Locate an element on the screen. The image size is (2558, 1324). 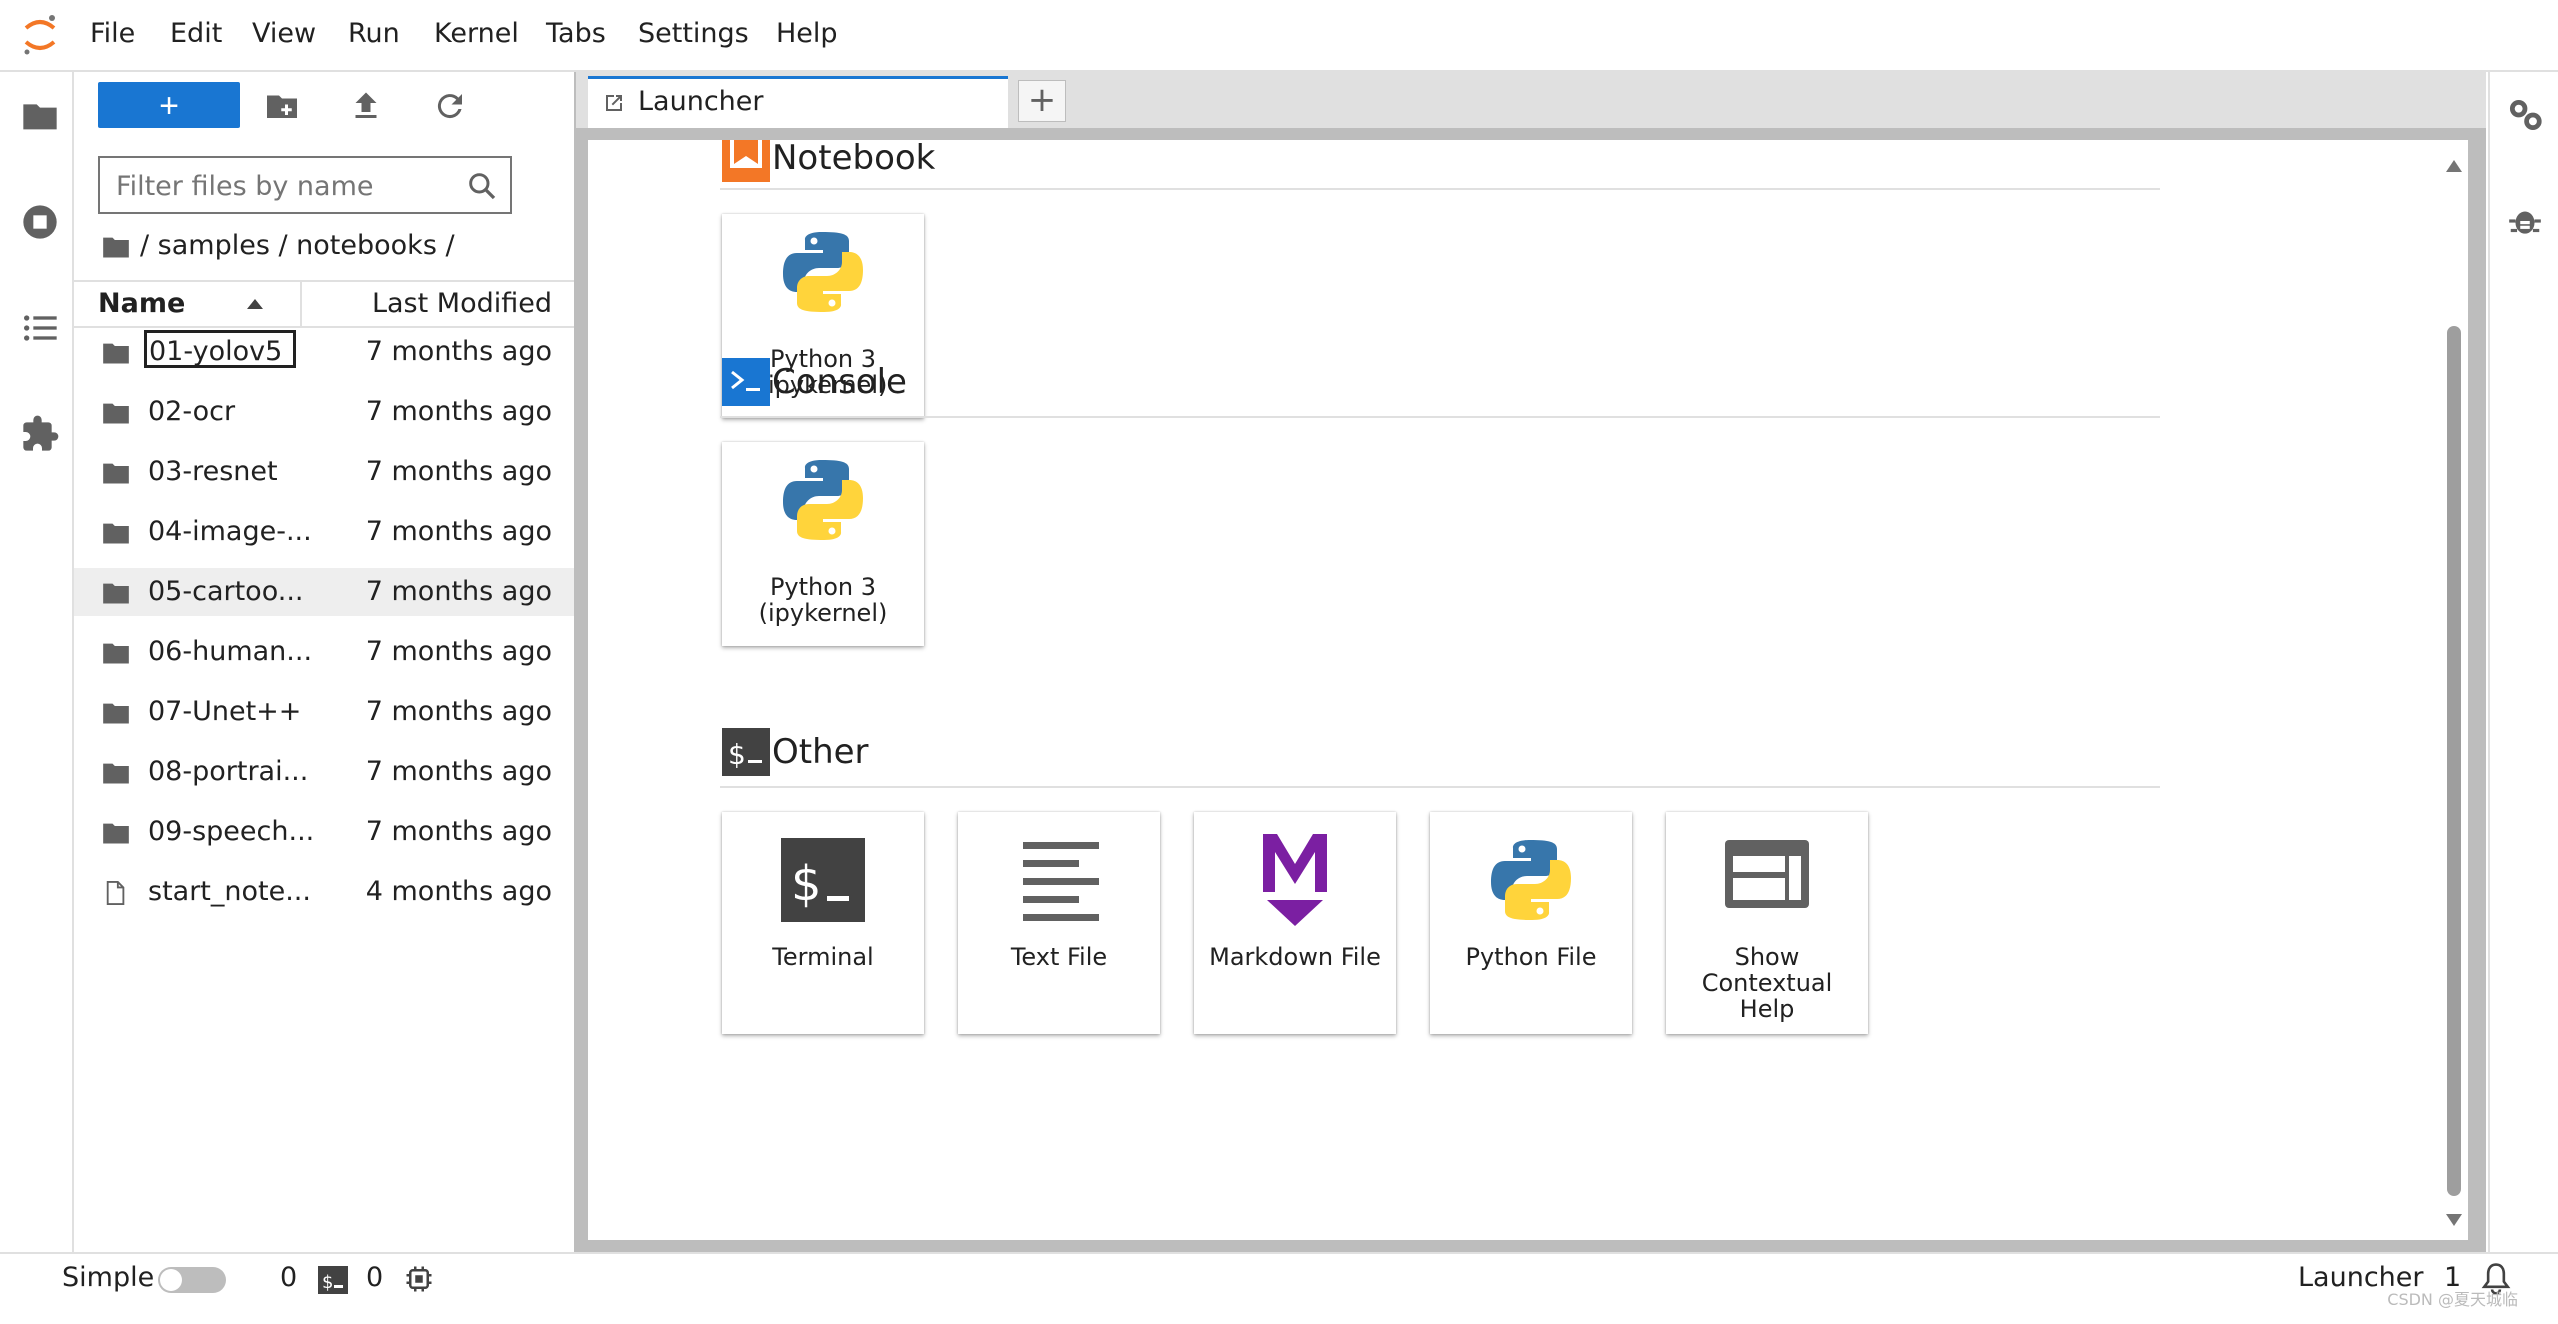
debugger-bug-icon is located at coordinates (2525, 221).